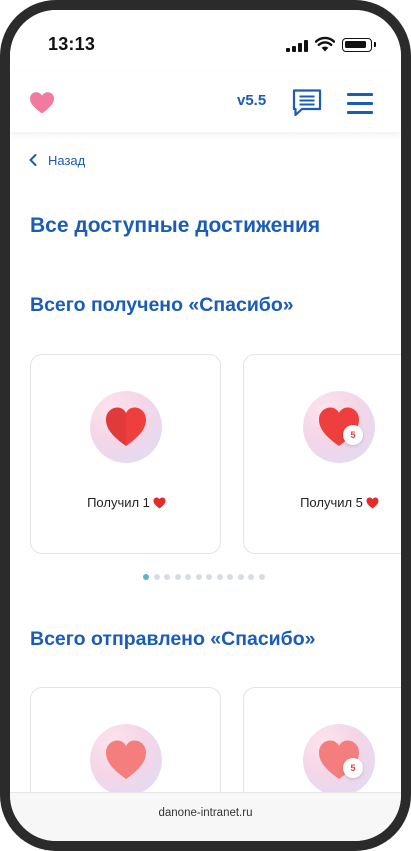  I want to click on status-time: 13:13, so click(72, 44).